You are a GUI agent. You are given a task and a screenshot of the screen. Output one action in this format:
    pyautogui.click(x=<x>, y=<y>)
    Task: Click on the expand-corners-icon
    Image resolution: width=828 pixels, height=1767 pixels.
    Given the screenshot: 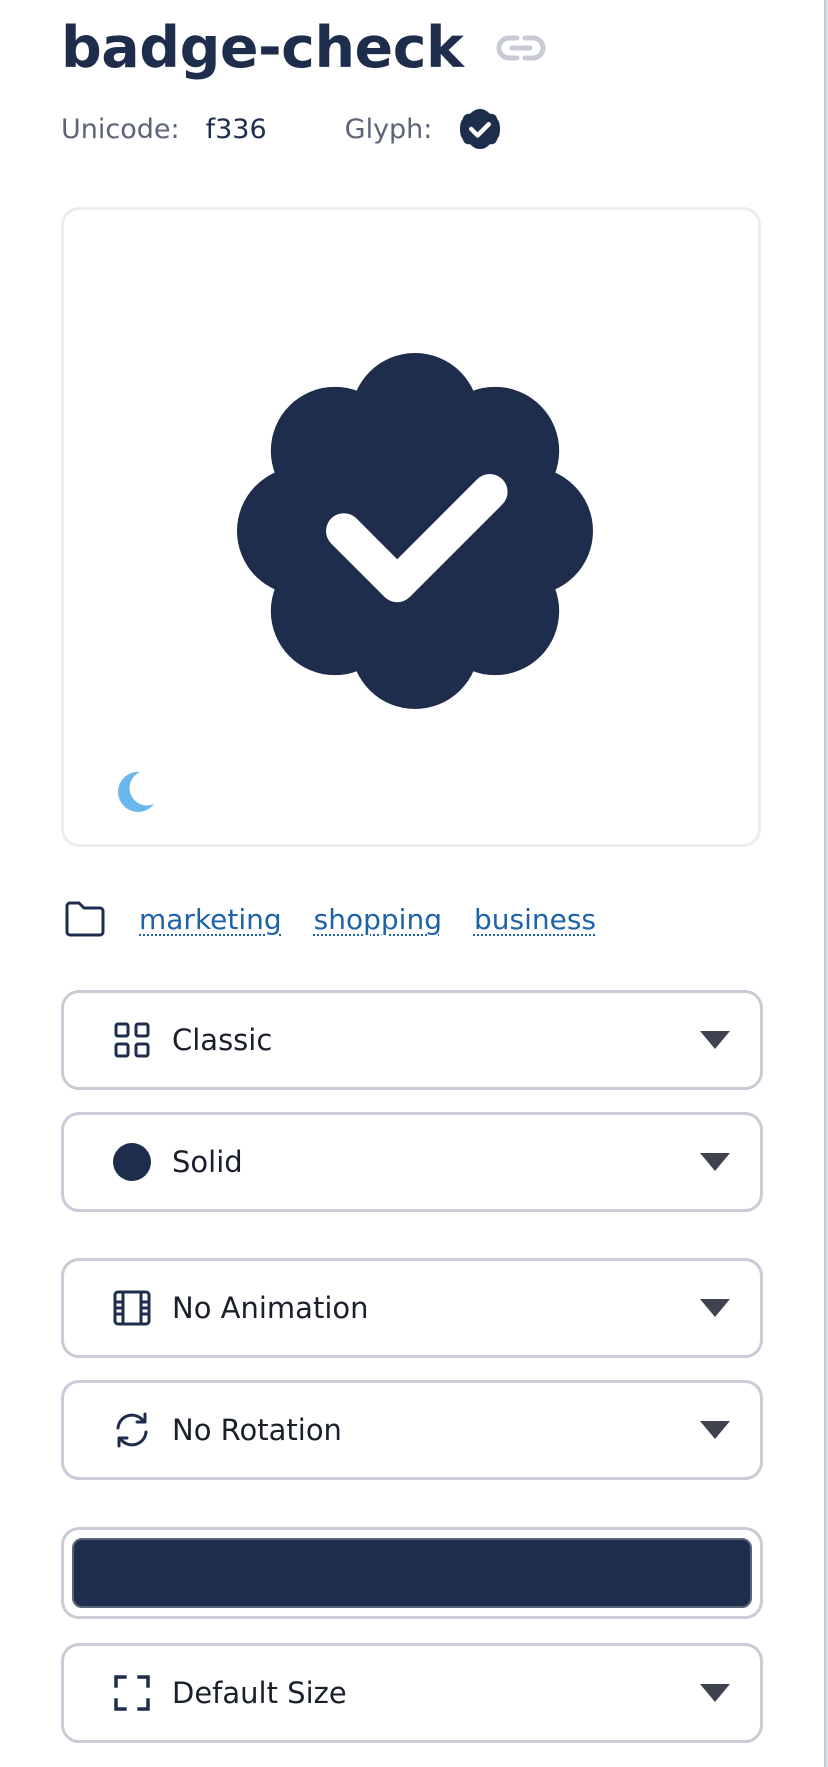 What is the action you would take?
    pyautogui.click(x=132, y=1693)
    